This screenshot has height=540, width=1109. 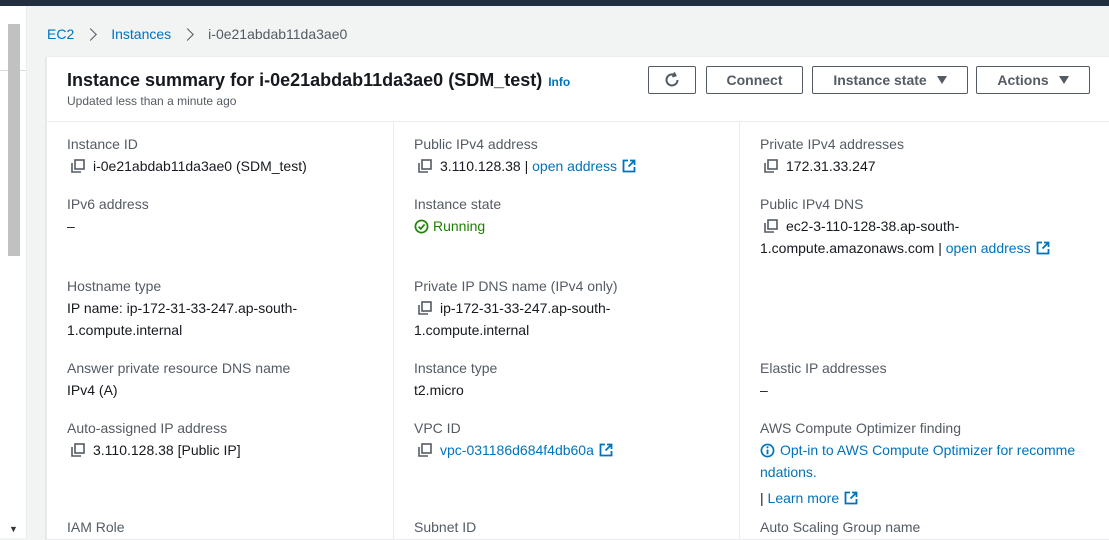 I want to click on side-scrollbar: ▼, so click(x=13, y=272).